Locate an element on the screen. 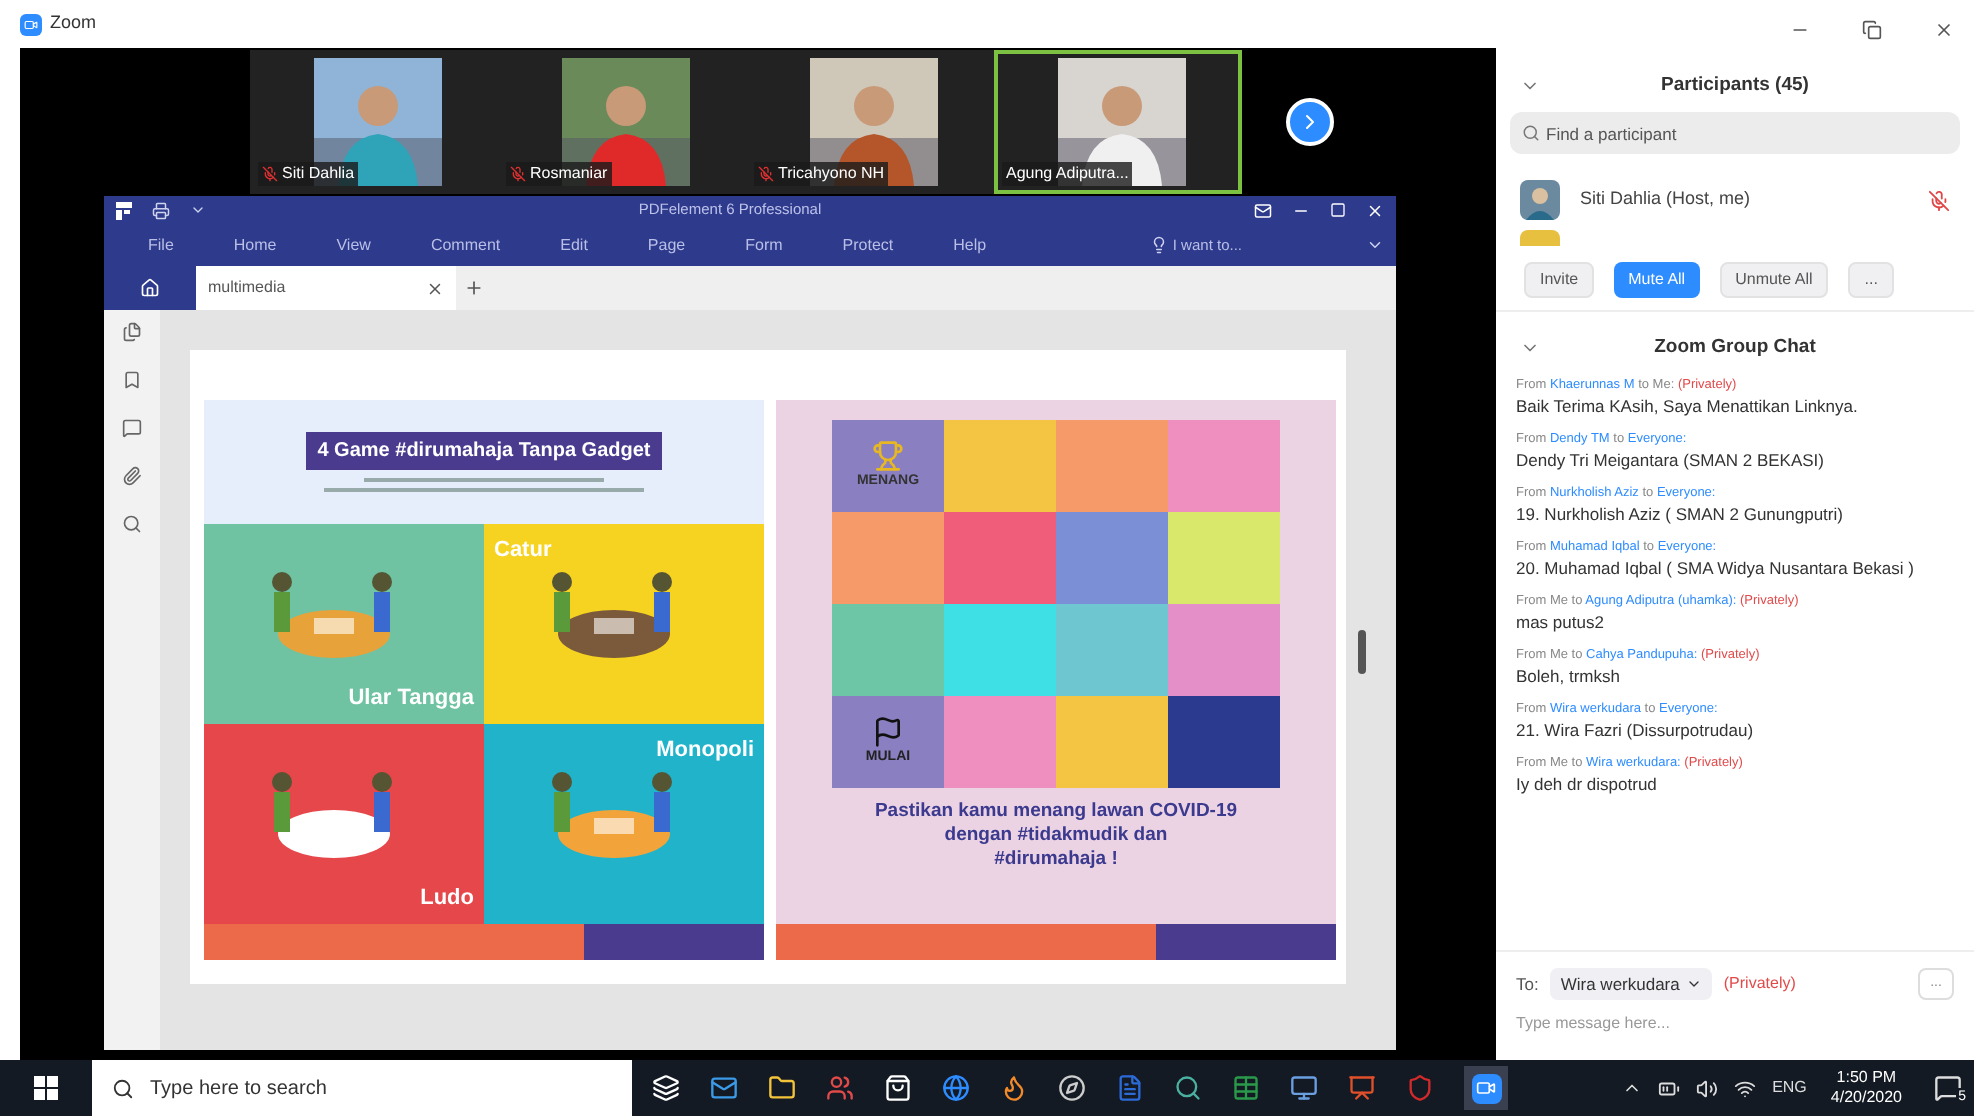 This screenshot has width=1974, height=1116. participant-name: Tricahyono NH is located at coordinates (831, 174).